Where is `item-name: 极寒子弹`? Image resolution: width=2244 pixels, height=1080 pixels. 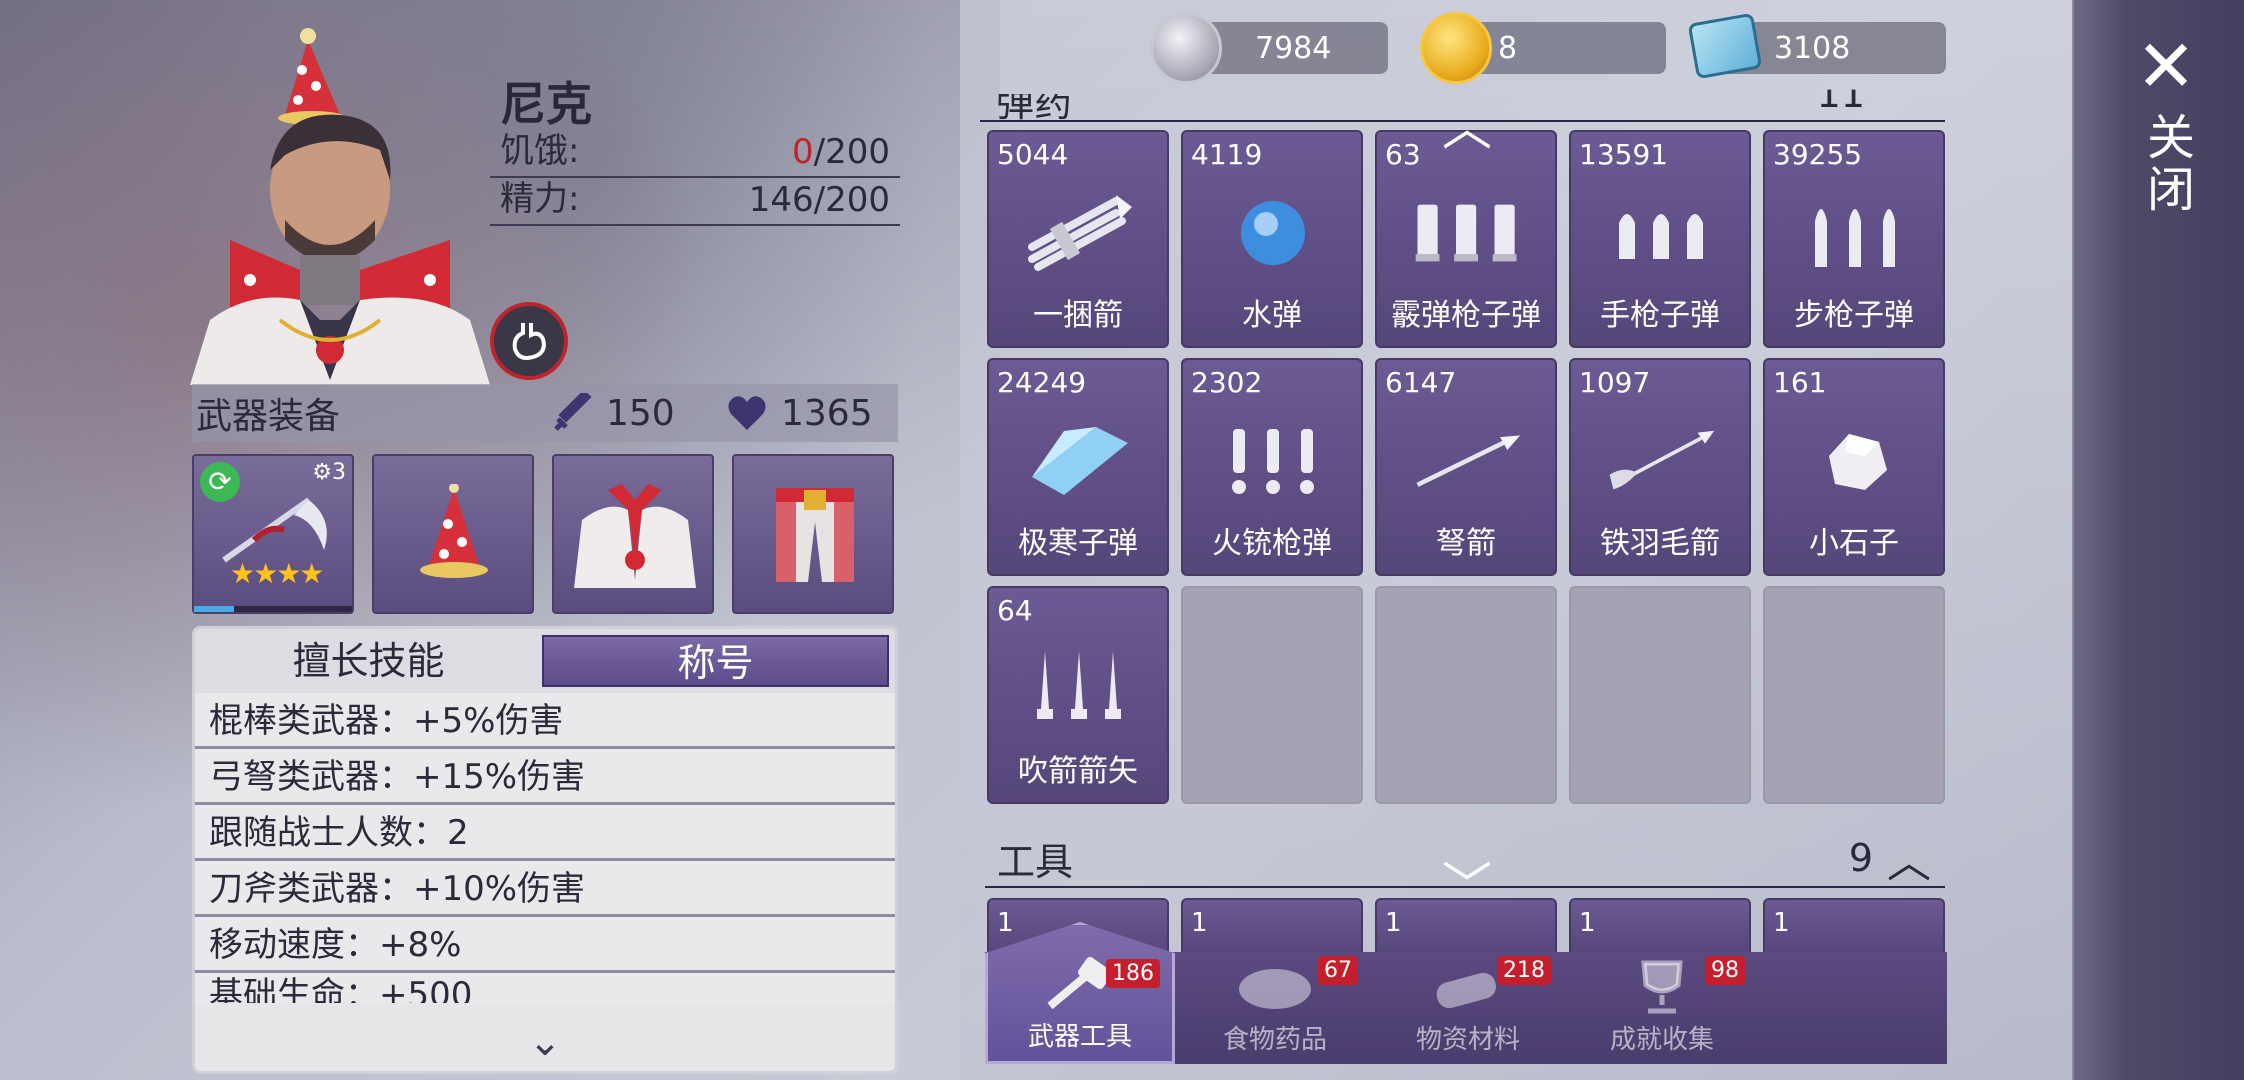 item-name: 极寒子弹 is located at coordinates (1078, 543).